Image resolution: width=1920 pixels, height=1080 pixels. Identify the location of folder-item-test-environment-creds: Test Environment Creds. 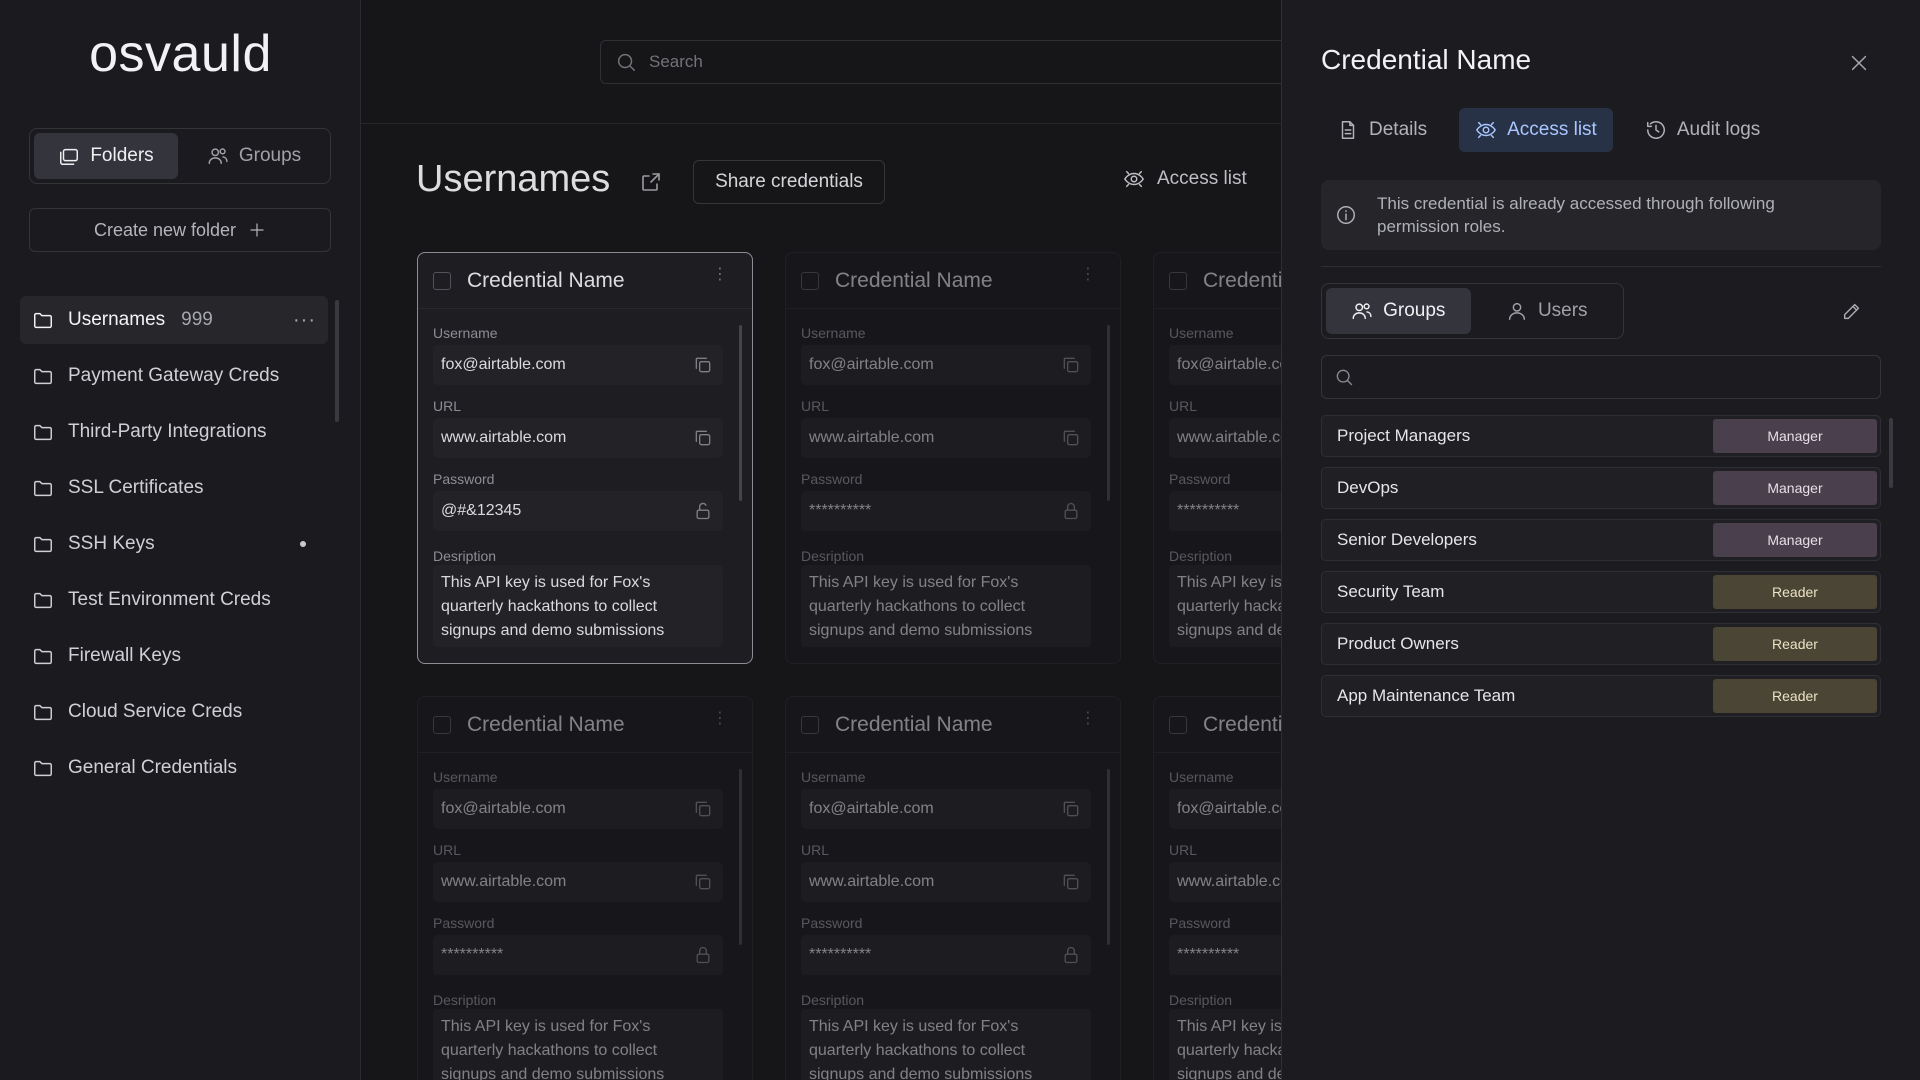
(174, 600).